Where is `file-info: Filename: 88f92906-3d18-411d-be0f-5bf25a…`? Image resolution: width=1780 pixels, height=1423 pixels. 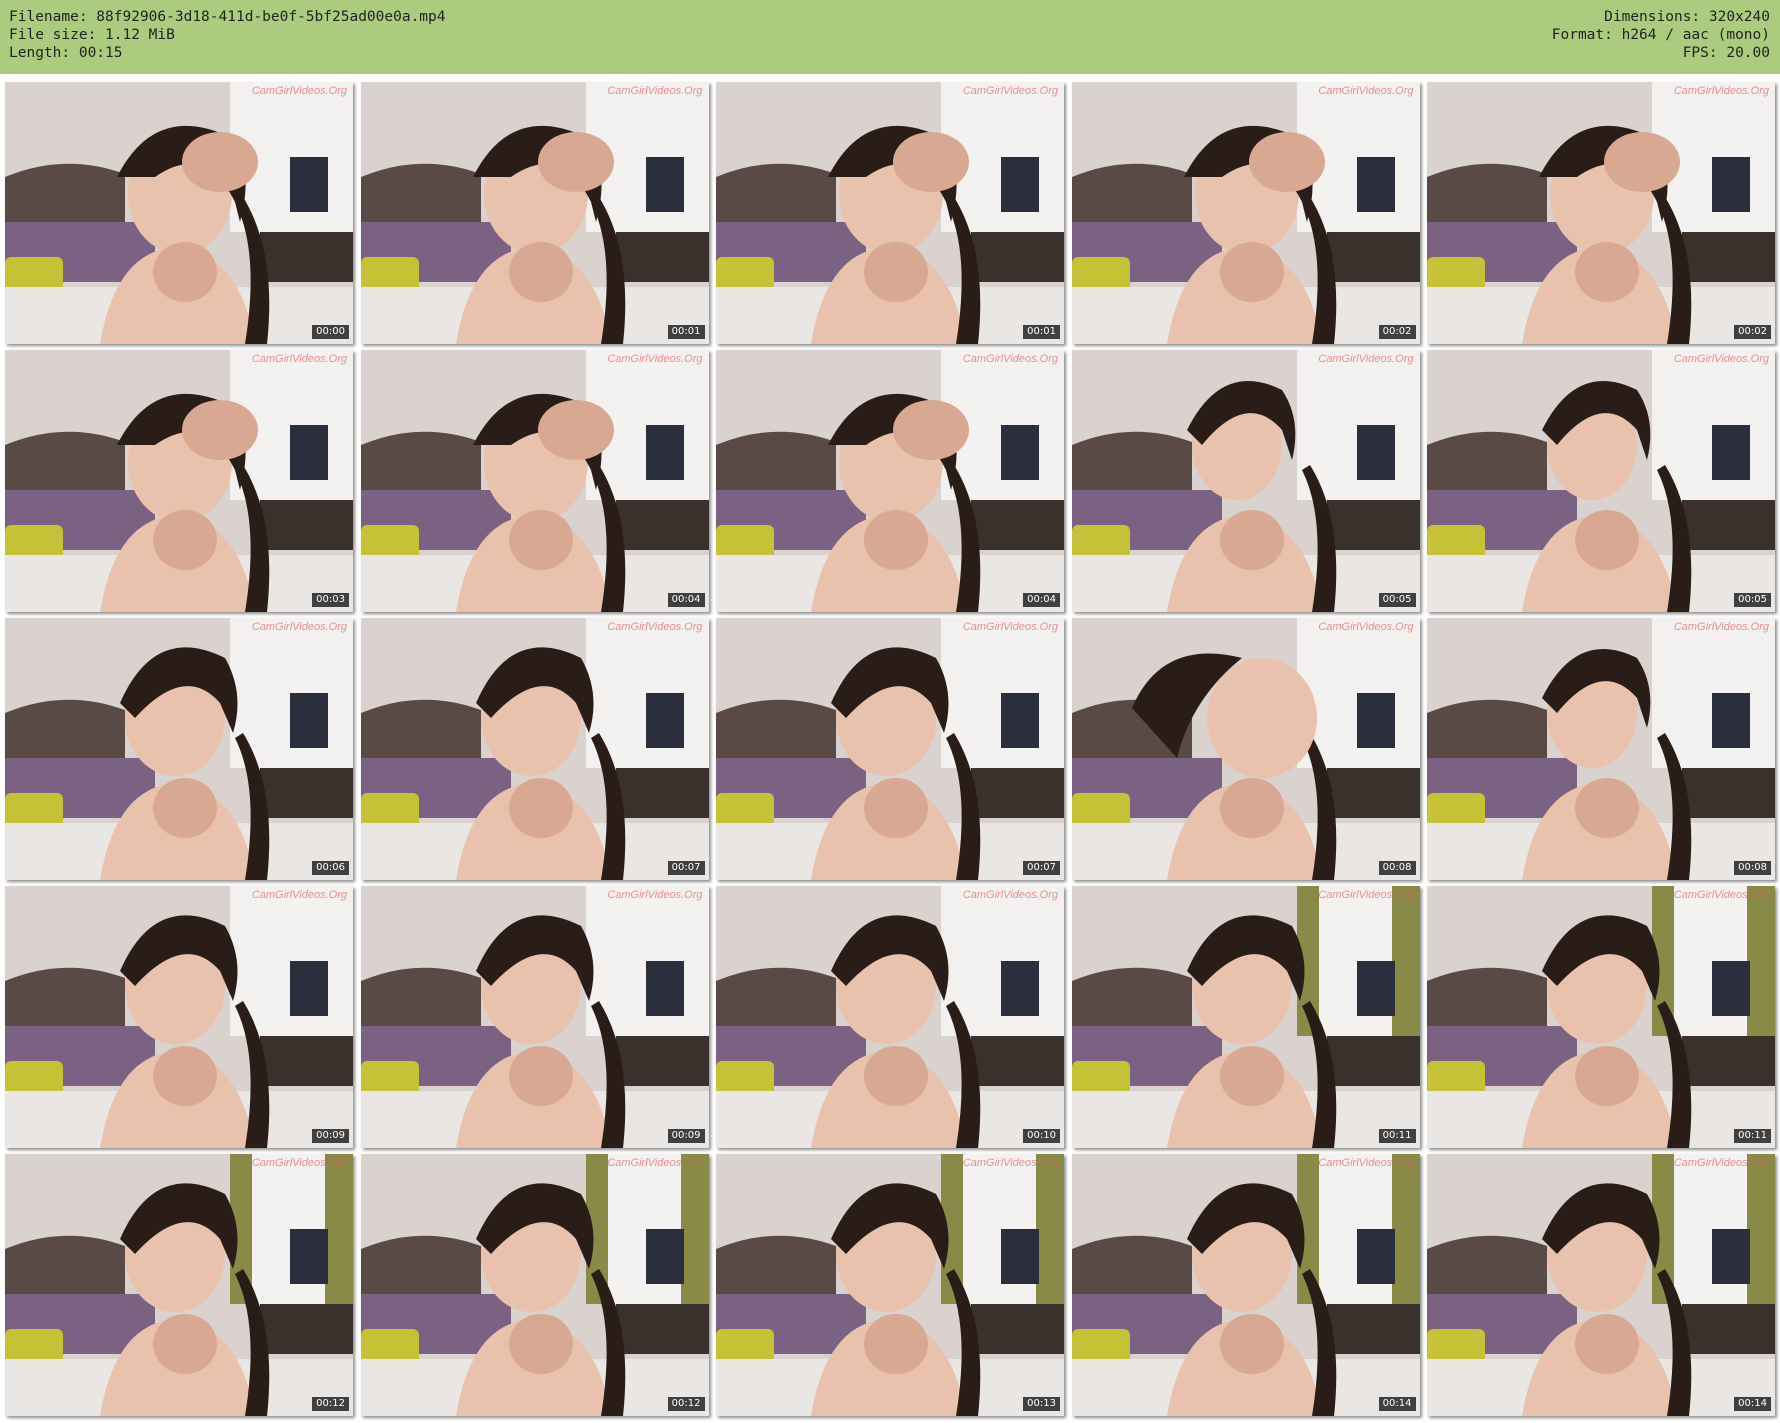
file-info: Filename: 88f92906-3d18-411d-be0f-5bf25a… is located at coordinates (227, 35).